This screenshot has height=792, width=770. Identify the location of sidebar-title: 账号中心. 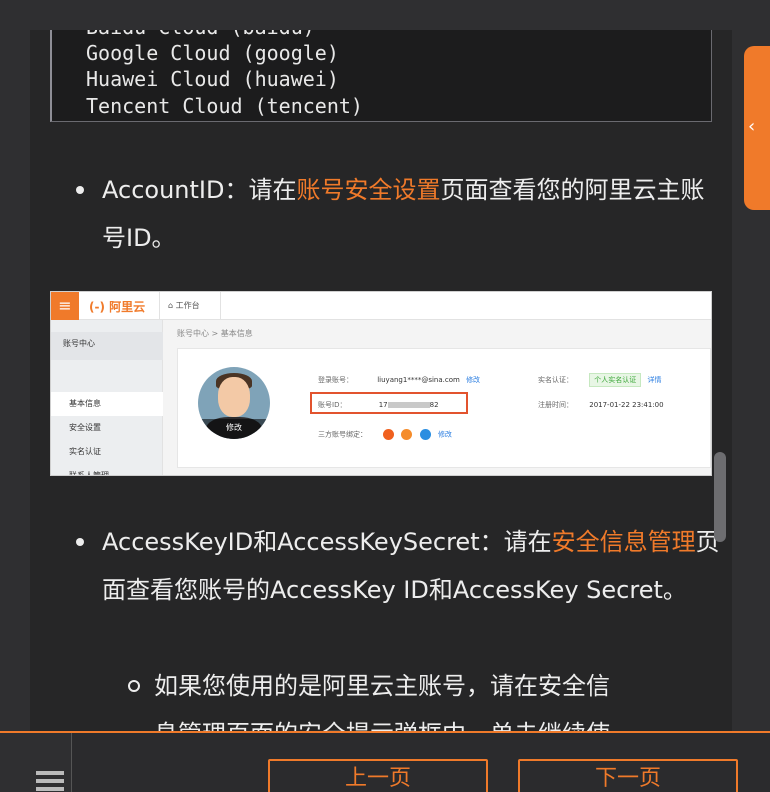
(107, 346).